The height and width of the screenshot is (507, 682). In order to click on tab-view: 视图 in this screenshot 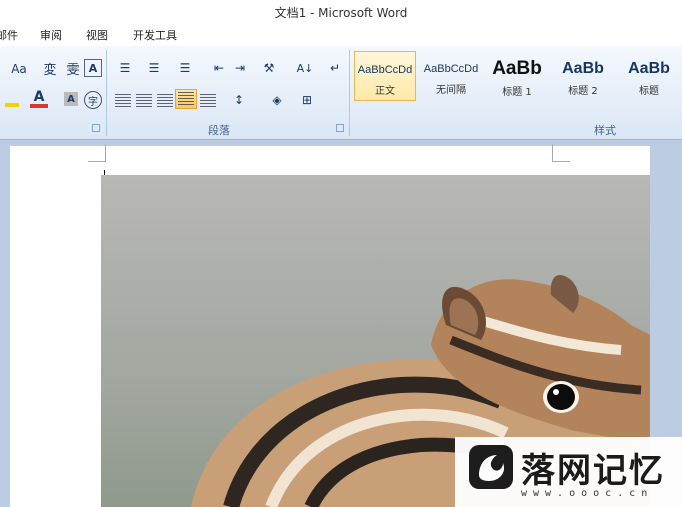, I will do `click(97, 35)`.